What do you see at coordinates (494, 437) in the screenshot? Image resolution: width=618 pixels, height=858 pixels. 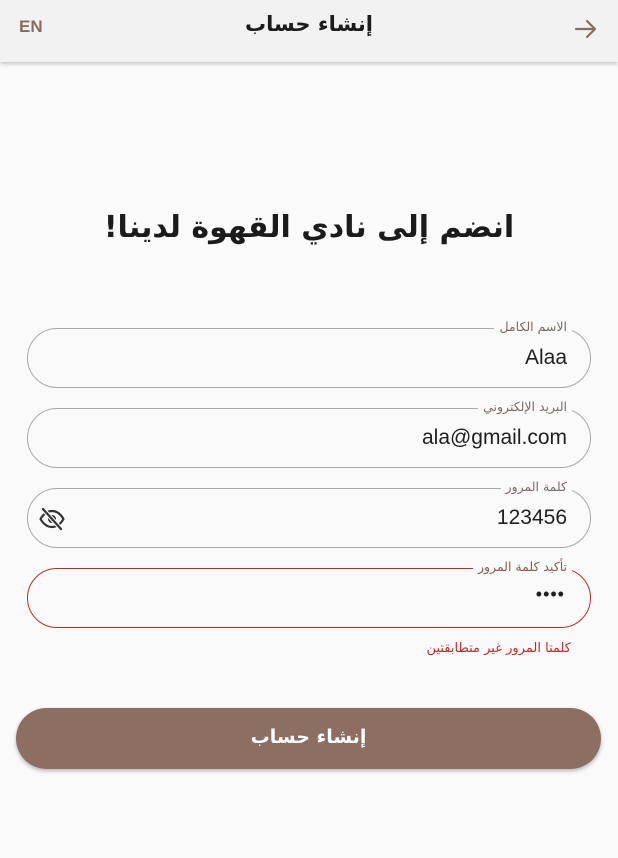 I see `email-value: ala@gmail.com` at bounding box center [494, 437].